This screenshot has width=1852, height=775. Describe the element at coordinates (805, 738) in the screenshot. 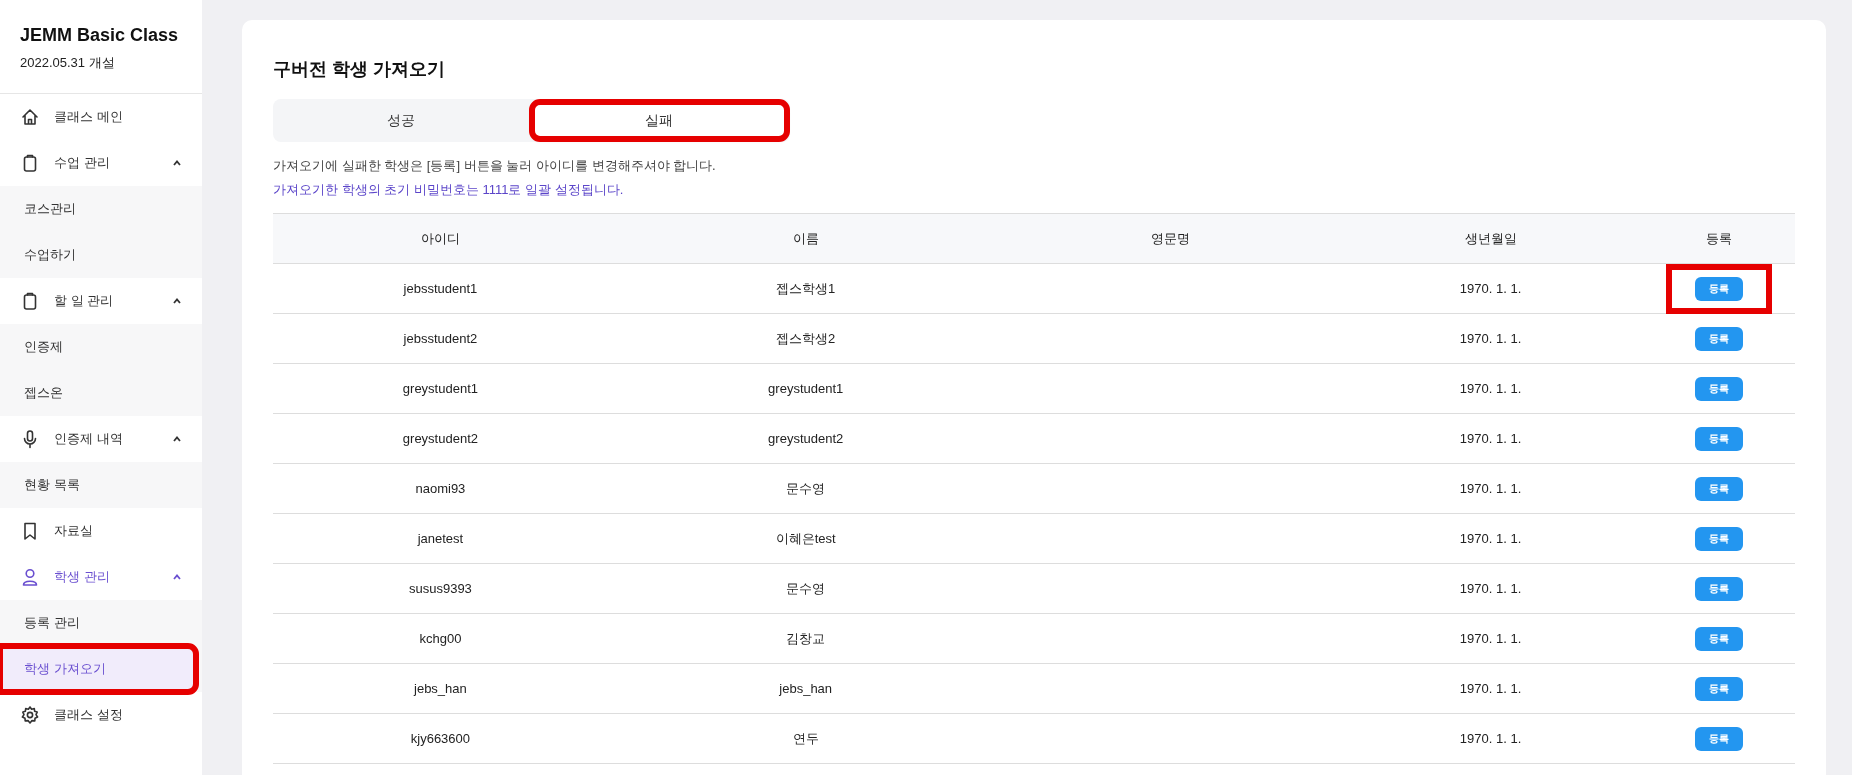

I see `table-cell: 연두` at that location.